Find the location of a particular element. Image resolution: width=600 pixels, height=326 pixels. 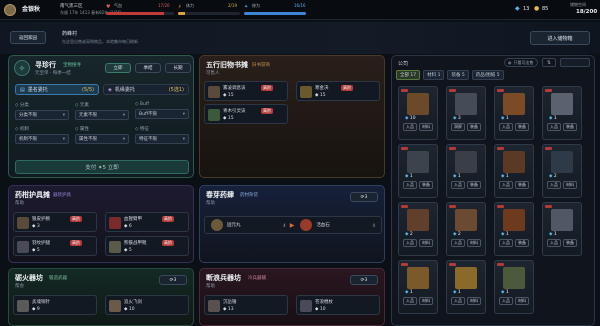

avatar is located at coordinates (10, 10).